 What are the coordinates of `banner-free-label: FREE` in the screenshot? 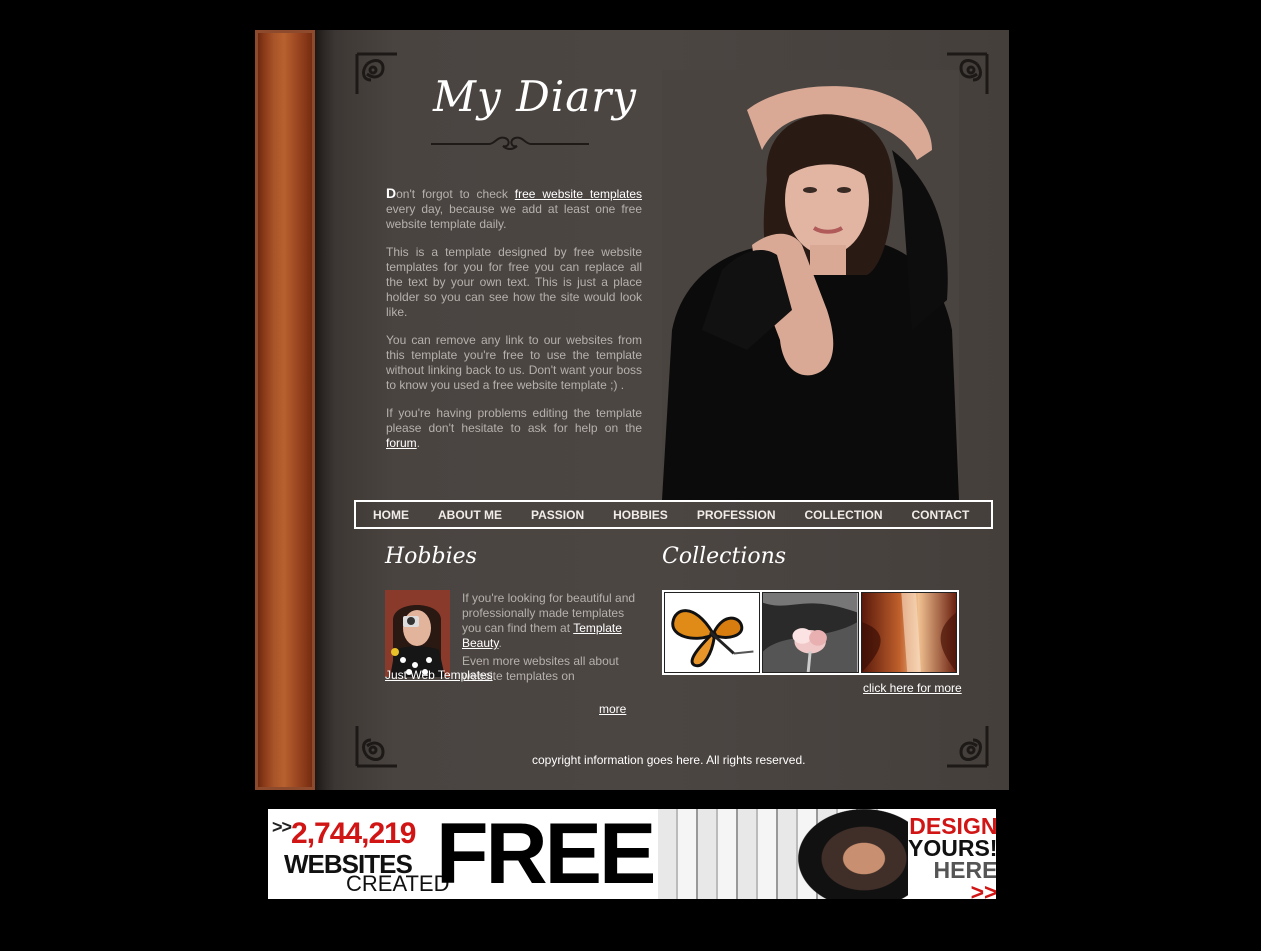 It's located at (546, 854).